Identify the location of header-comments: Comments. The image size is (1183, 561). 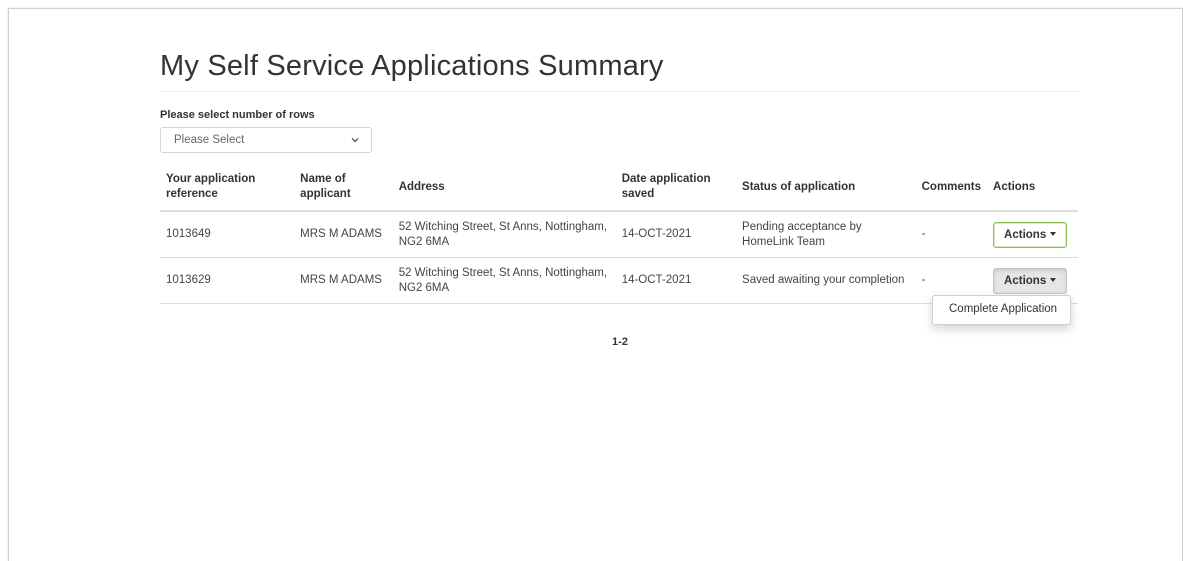
(951, 188).